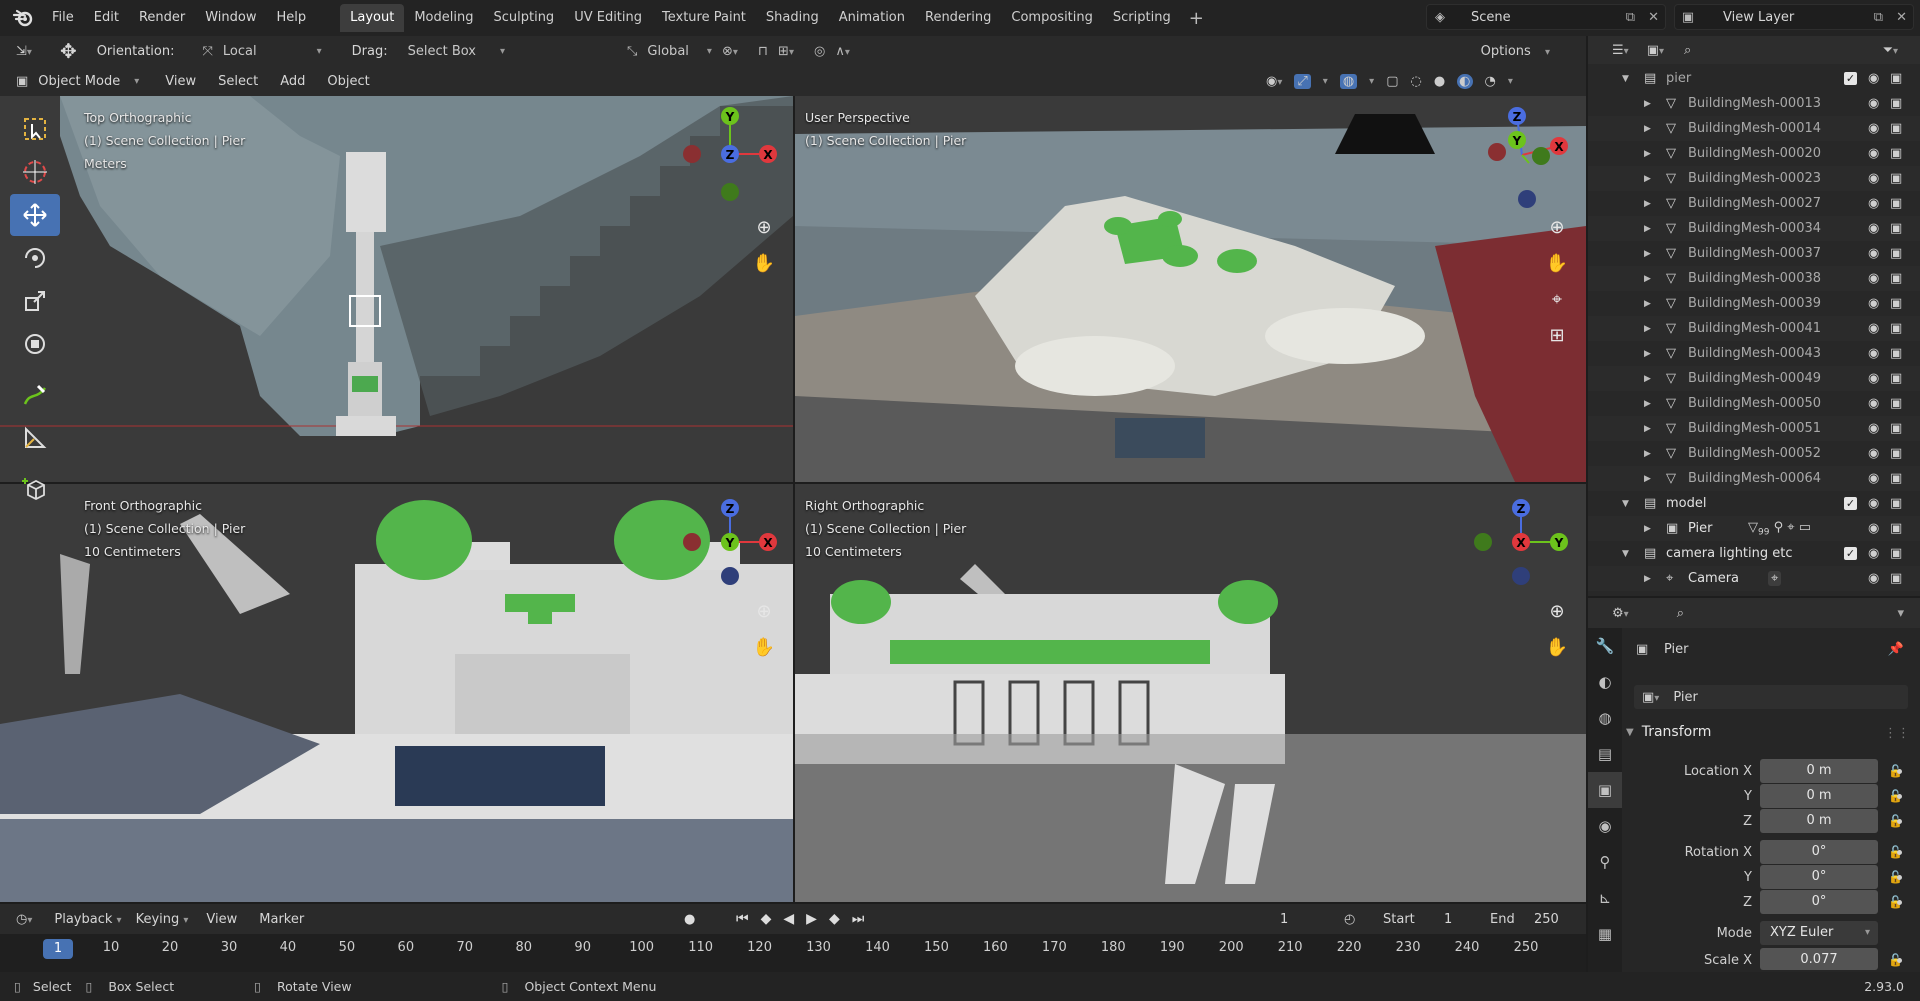 Image resolution: width=1920 pixels, height=1001 pixels. Describe the element at coordinates (1630, 17) in the screenshot. I see `copy-scene-icon: ⧉` at that location.